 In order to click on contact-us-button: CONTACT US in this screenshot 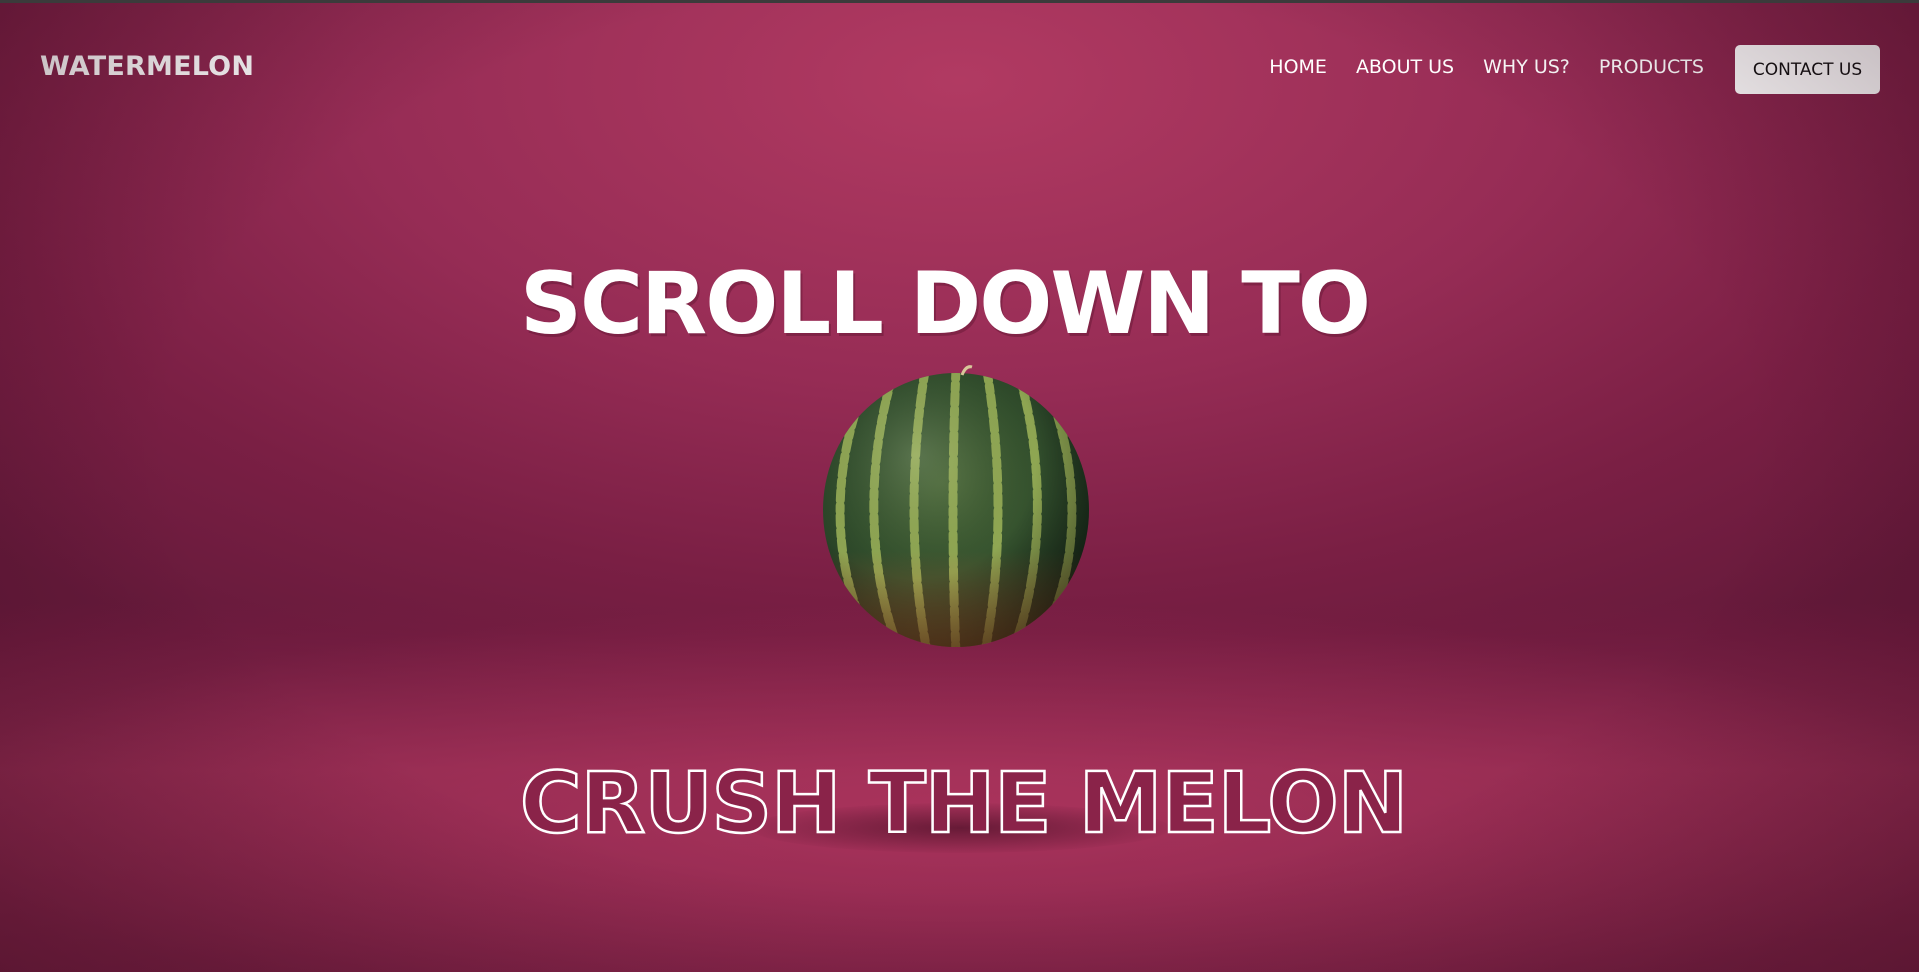, I will do `click(1807, 69)`.